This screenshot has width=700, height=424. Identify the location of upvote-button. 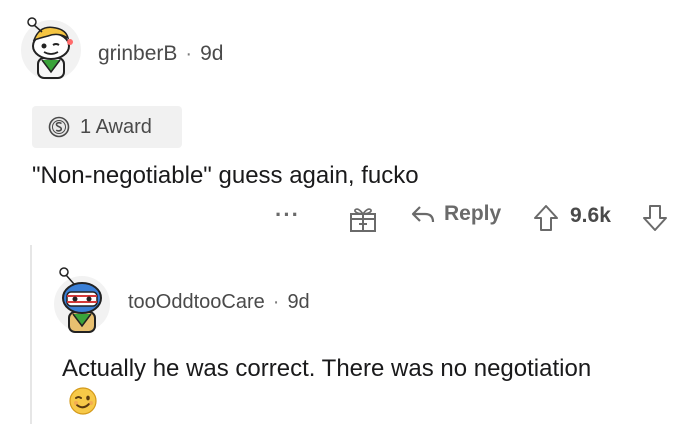
(546, 218).